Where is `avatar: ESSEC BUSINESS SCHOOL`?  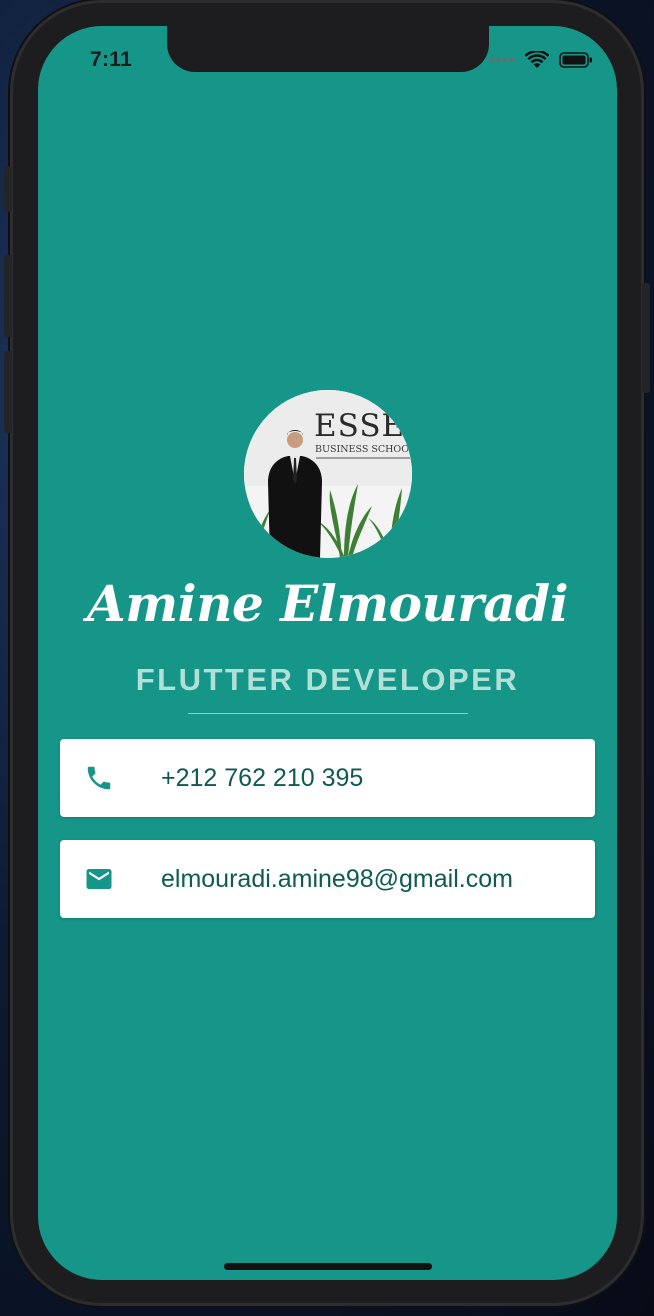
avatar: ESSEC BUSINESS SCHOOL is located at coordinates (328, 474).